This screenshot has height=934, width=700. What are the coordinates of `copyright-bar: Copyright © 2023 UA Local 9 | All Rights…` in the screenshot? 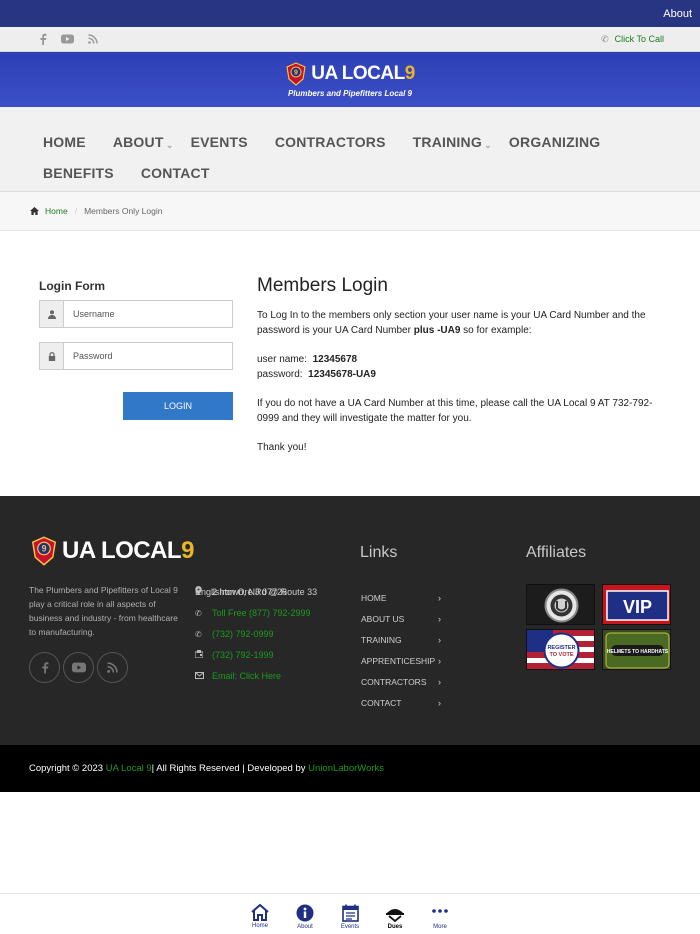 It's located at (350, 768).